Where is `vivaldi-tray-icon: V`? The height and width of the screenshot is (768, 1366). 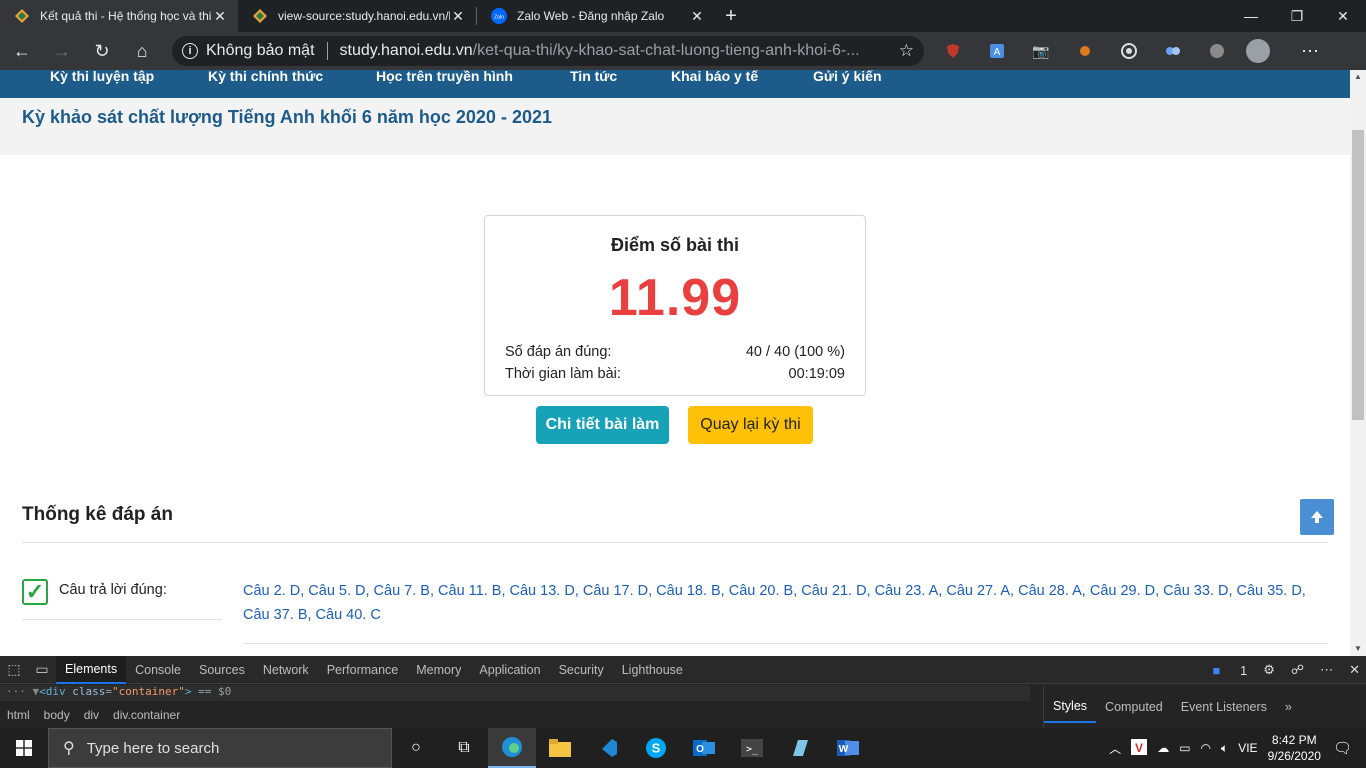 vivaldi-tray-icon: V is located at coordinates (1139, 748).